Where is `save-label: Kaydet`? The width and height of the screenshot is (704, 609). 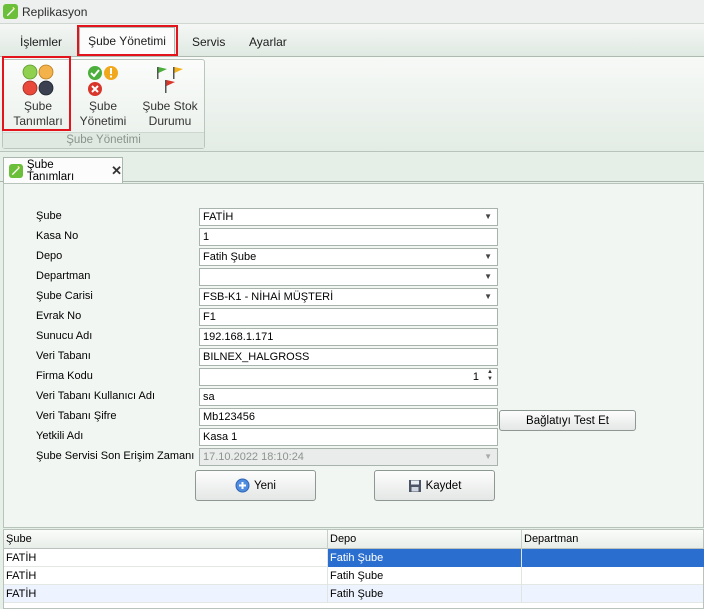 save-label: Kaydet is located at coordinates (443, 485).